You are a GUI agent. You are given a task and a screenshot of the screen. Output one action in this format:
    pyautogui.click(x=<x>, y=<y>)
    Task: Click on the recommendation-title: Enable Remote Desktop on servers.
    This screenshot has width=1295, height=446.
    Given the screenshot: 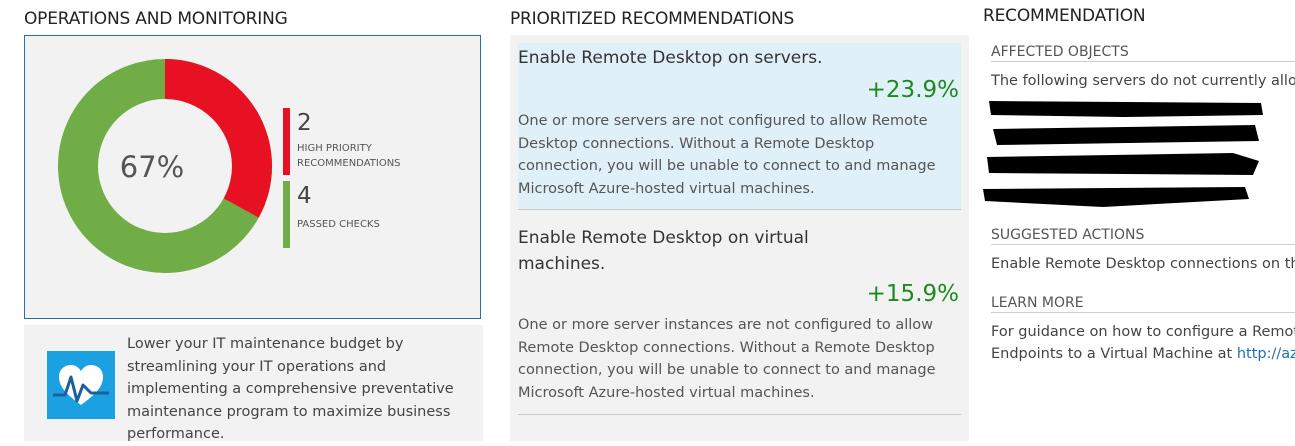 What is the action you would take?
    pyautogui.click(x=670, y=58)
    